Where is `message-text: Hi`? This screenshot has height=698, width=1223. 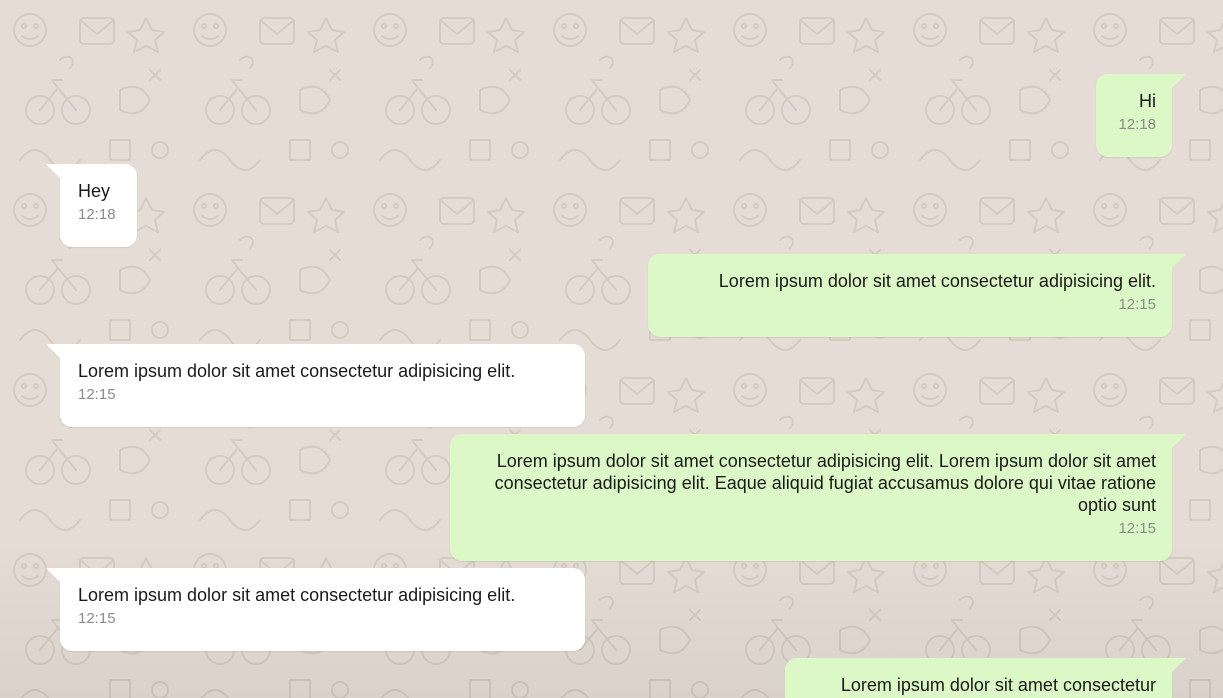 message-text: Hi is located at coordinates (1147, 101).